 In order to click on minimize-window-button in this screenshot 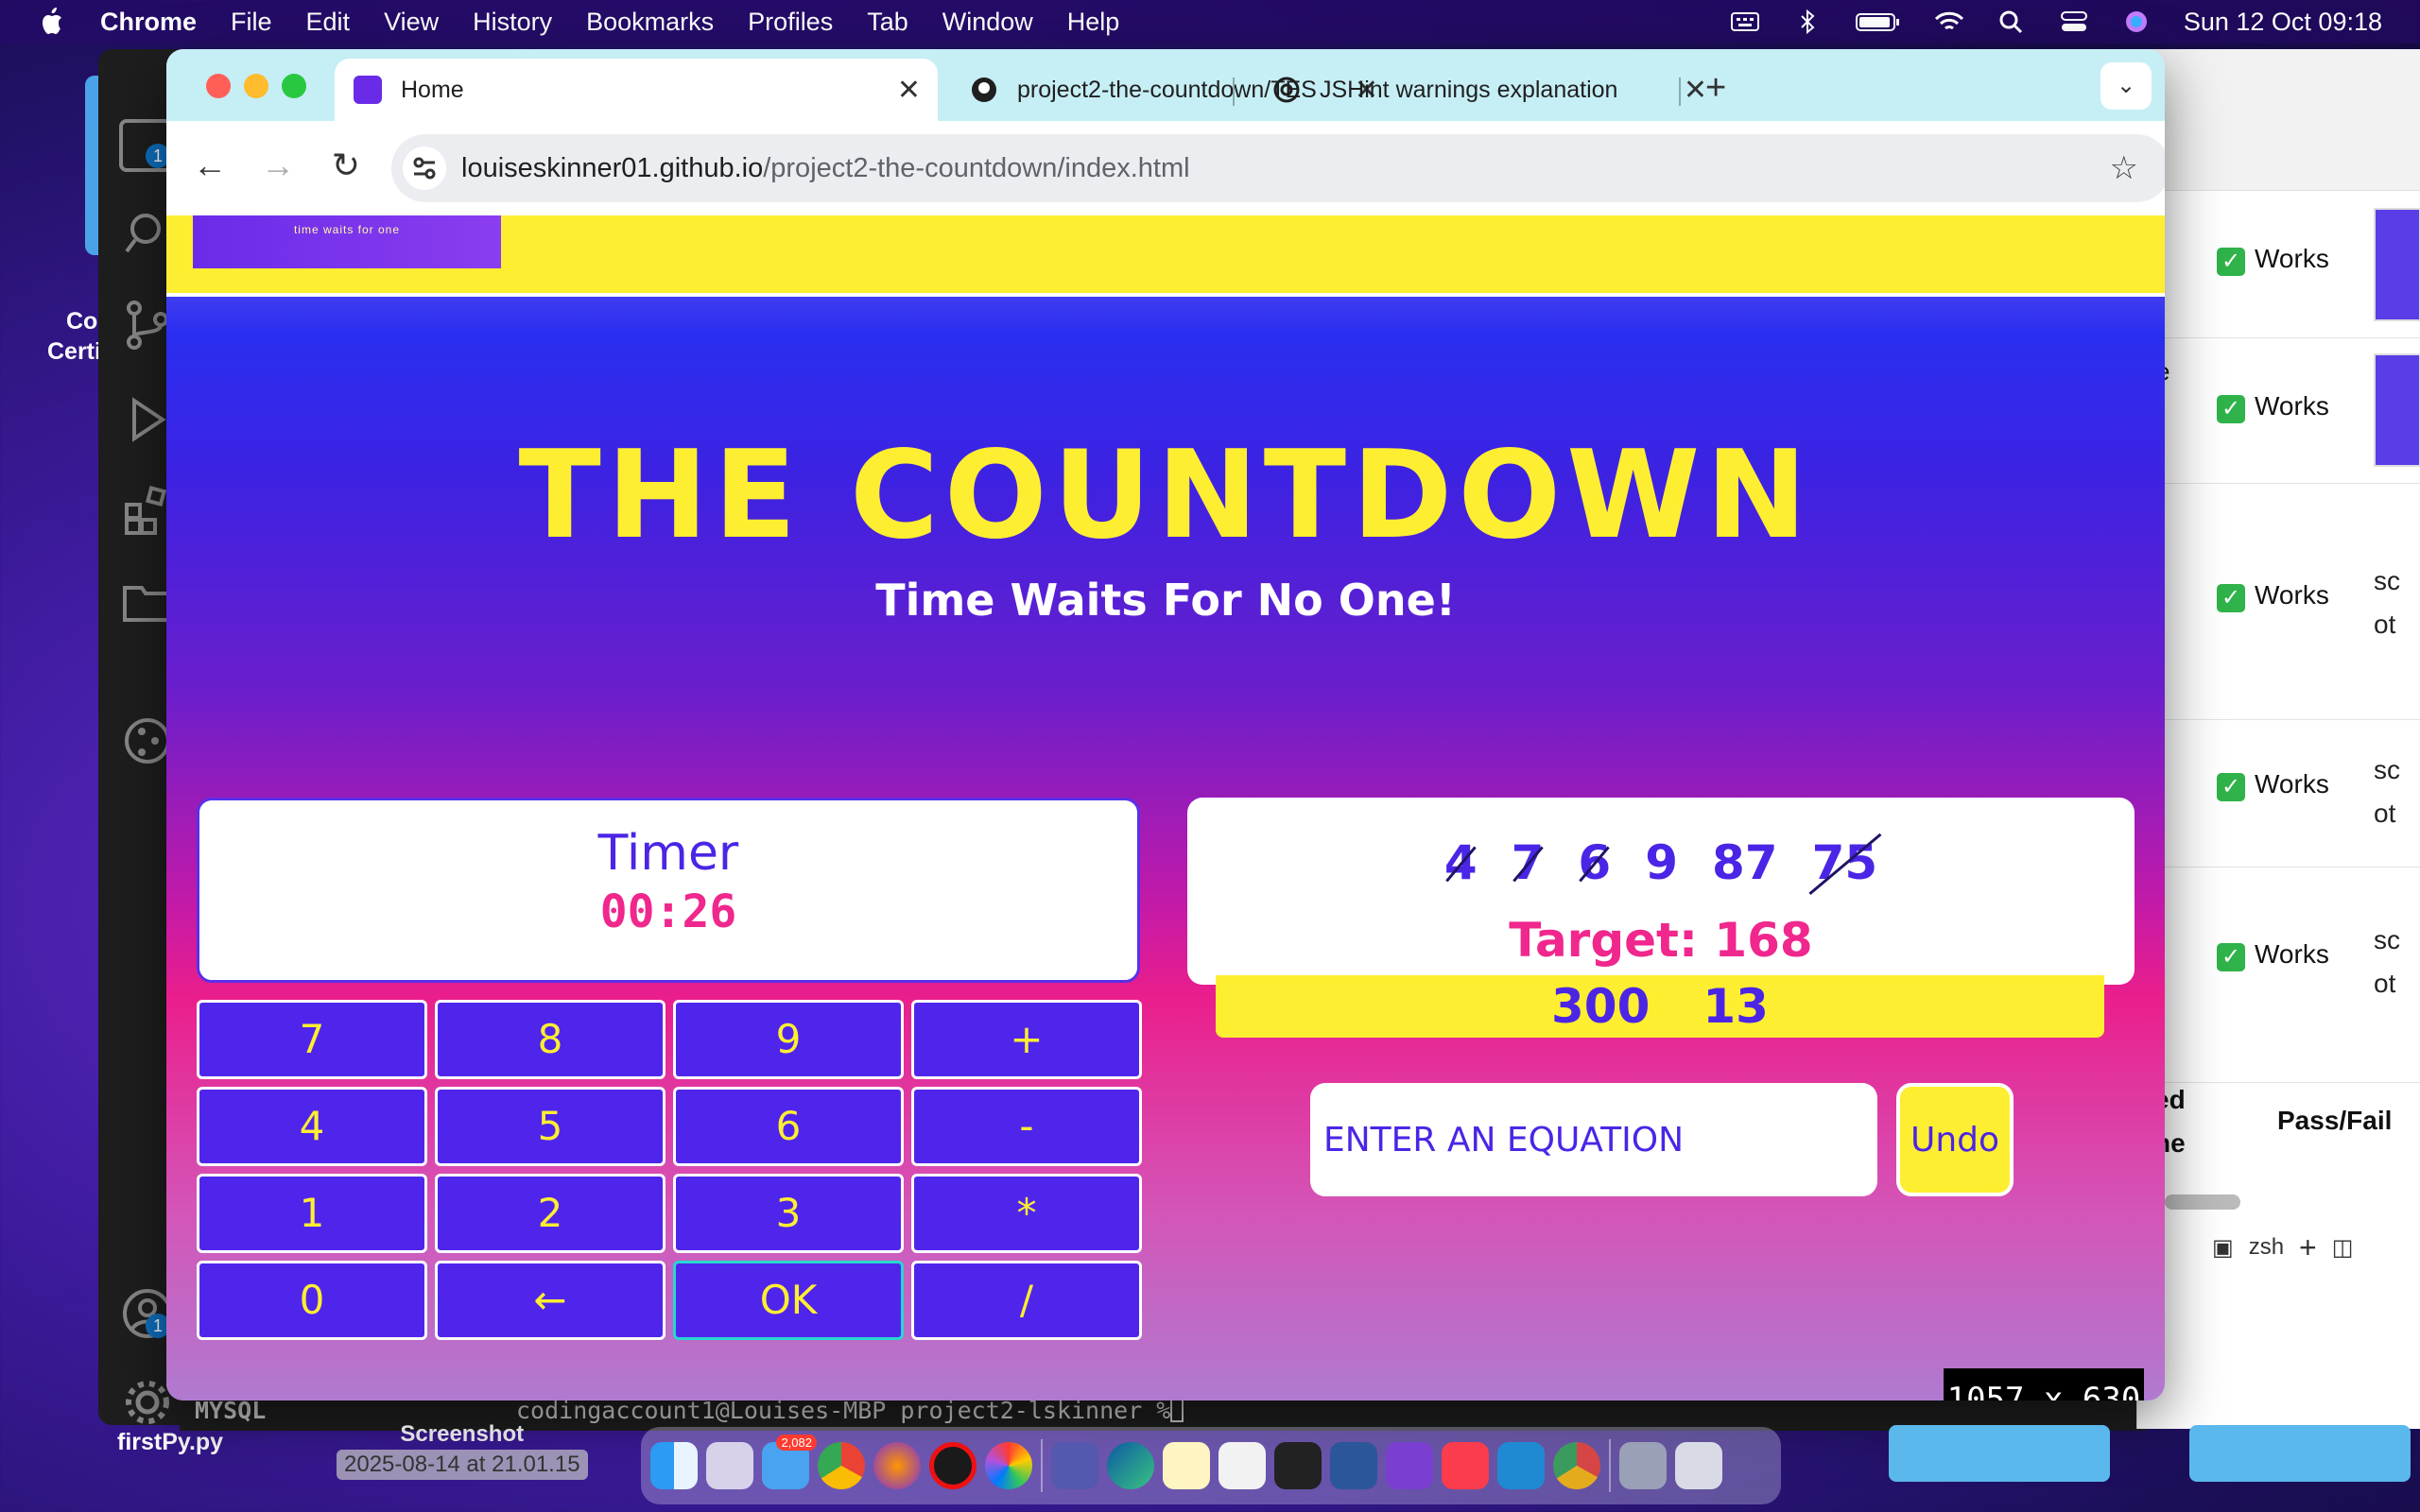, I will do `click(256, 86)`.